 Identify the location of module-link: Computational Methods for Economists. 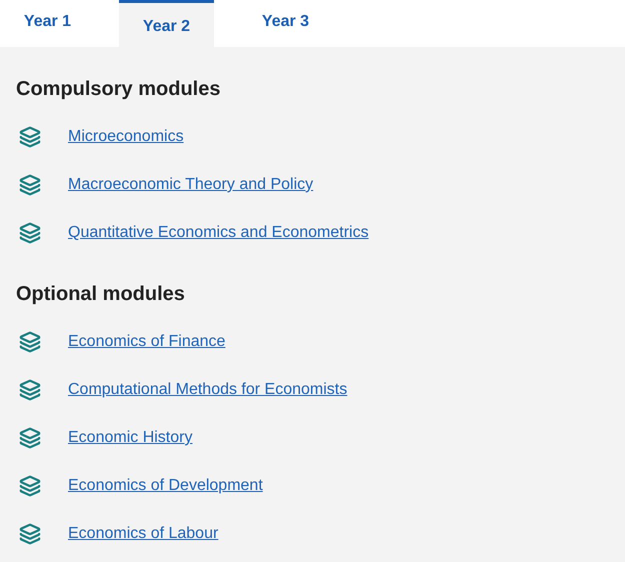
(208, 390).